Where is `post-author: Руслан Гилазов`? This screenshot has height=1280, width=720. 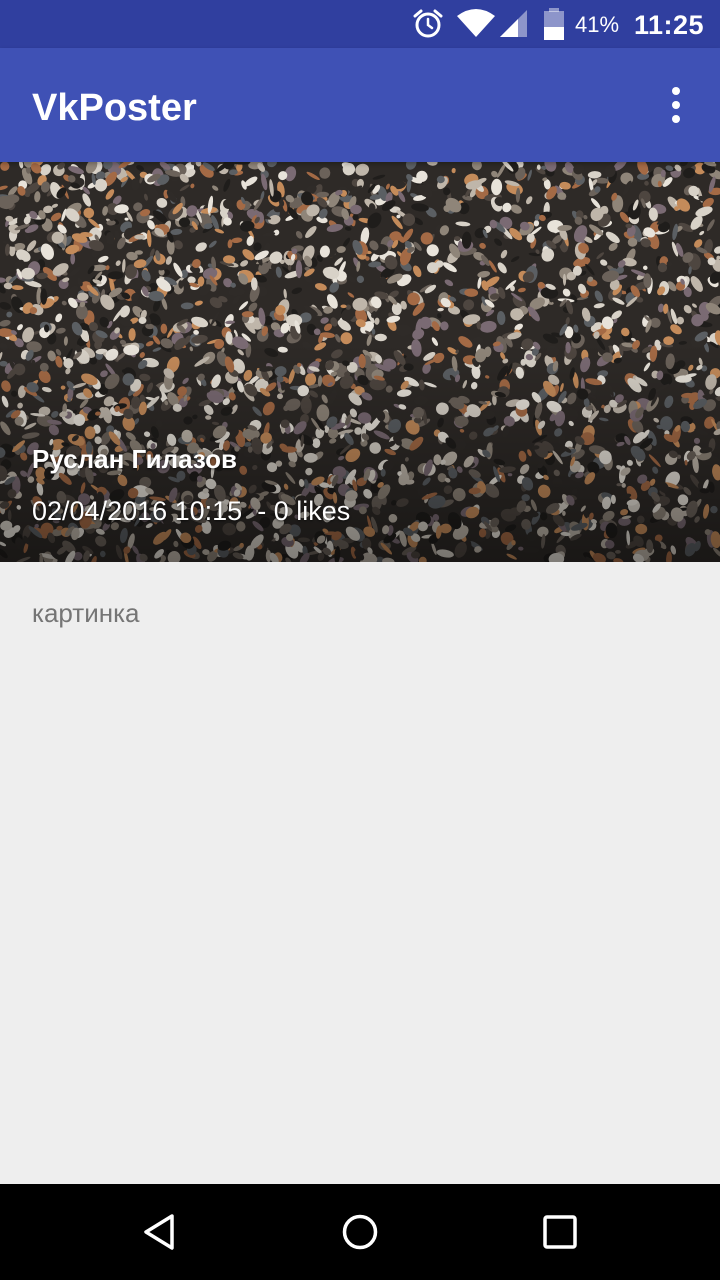
post-author: Руслан Гилазов is located at coordinates (134, 459).